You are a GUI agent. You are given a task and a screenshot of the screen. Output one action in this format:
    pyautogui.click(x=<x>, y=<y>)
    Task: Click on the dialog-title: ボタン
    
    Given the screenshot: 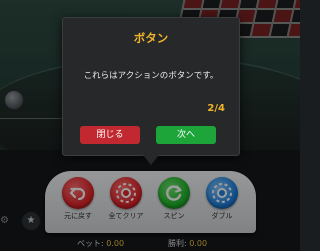 What is the action you would take?
    pyautogui.click(x=151, y=38)
    